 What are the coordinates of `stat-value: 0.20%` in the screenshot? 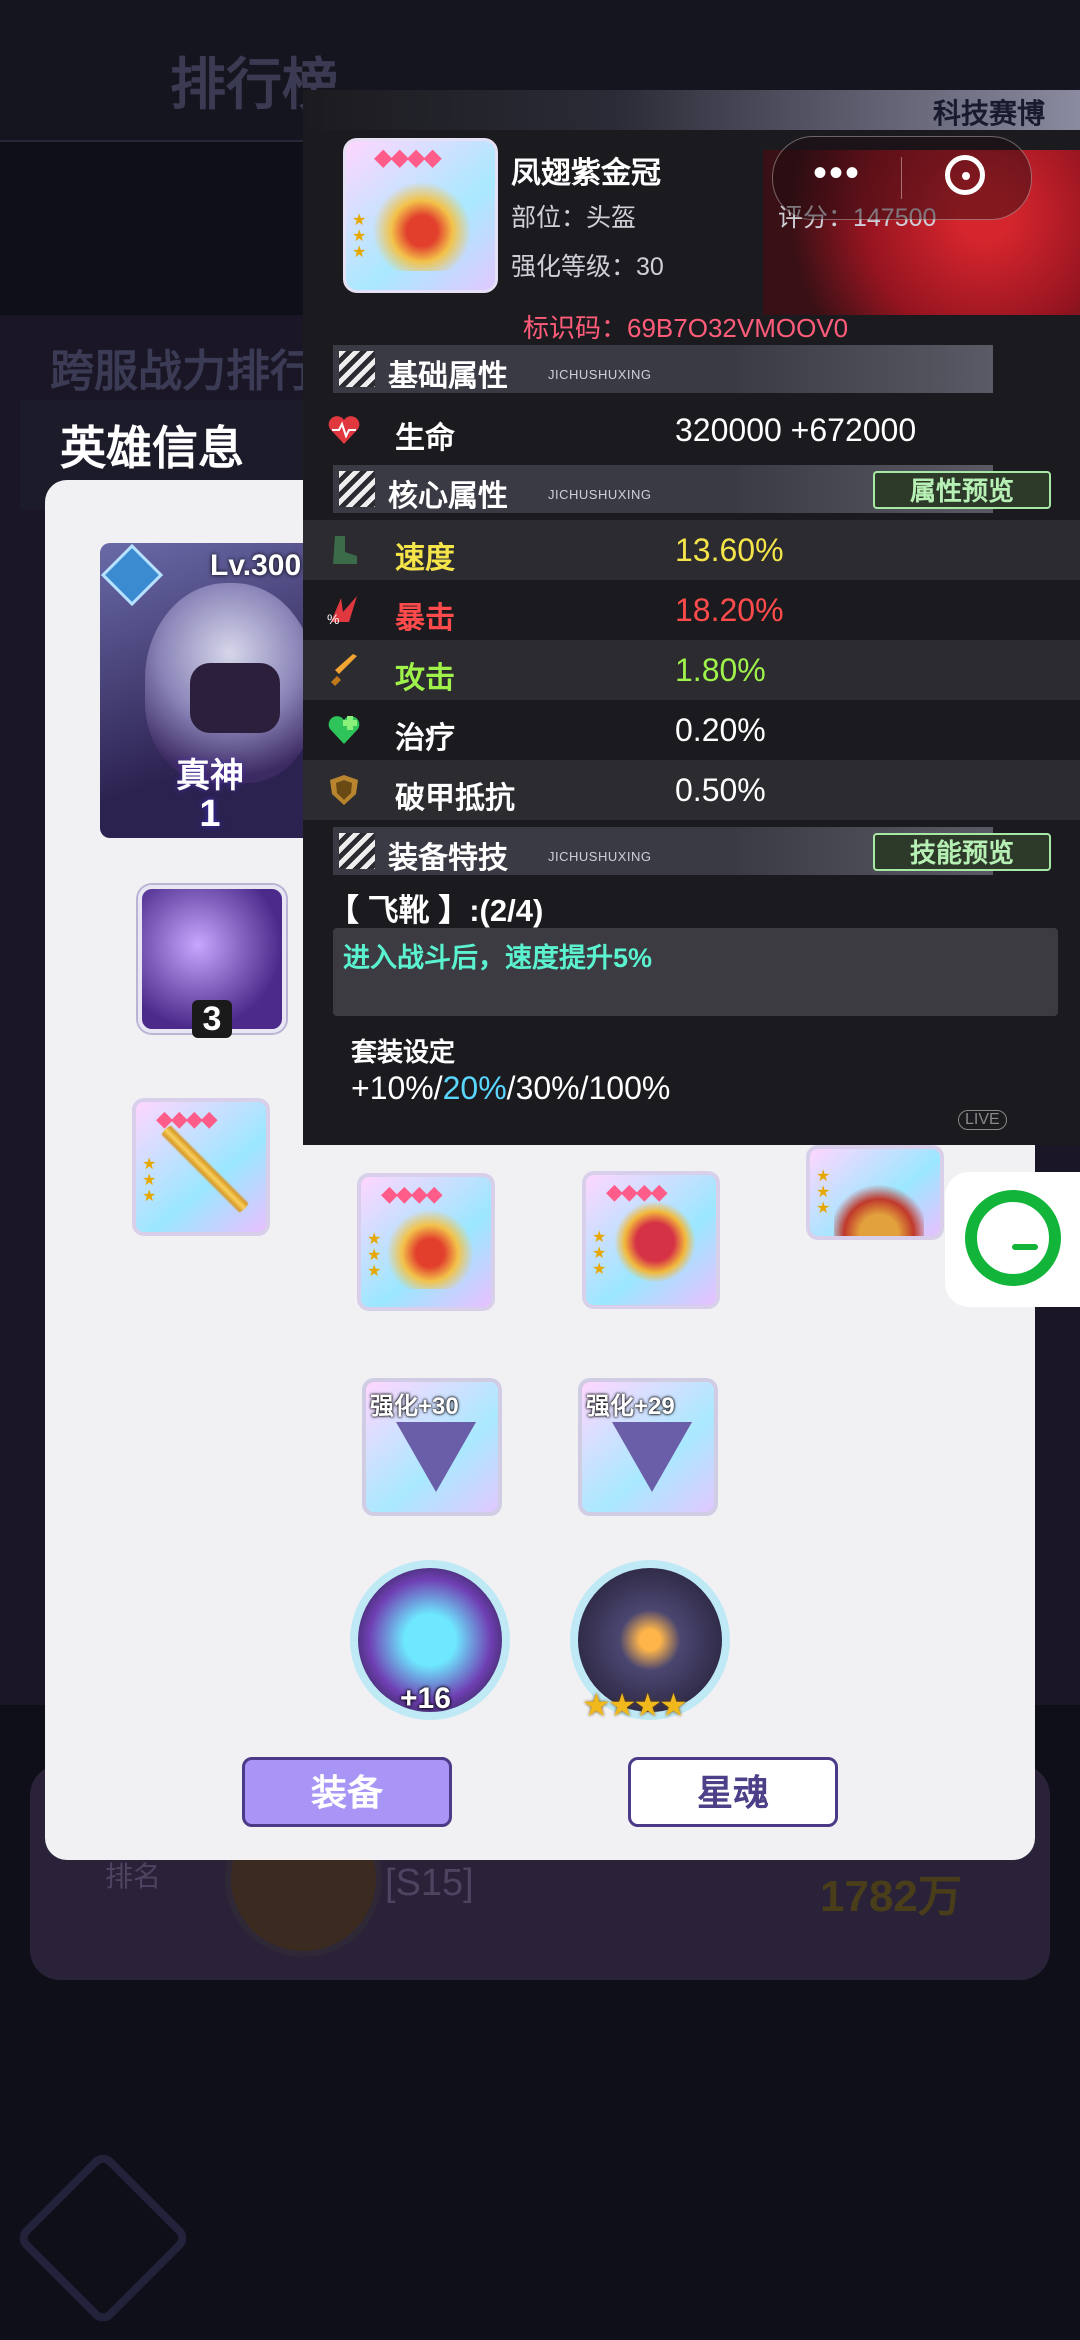 It's located at (720, 730).